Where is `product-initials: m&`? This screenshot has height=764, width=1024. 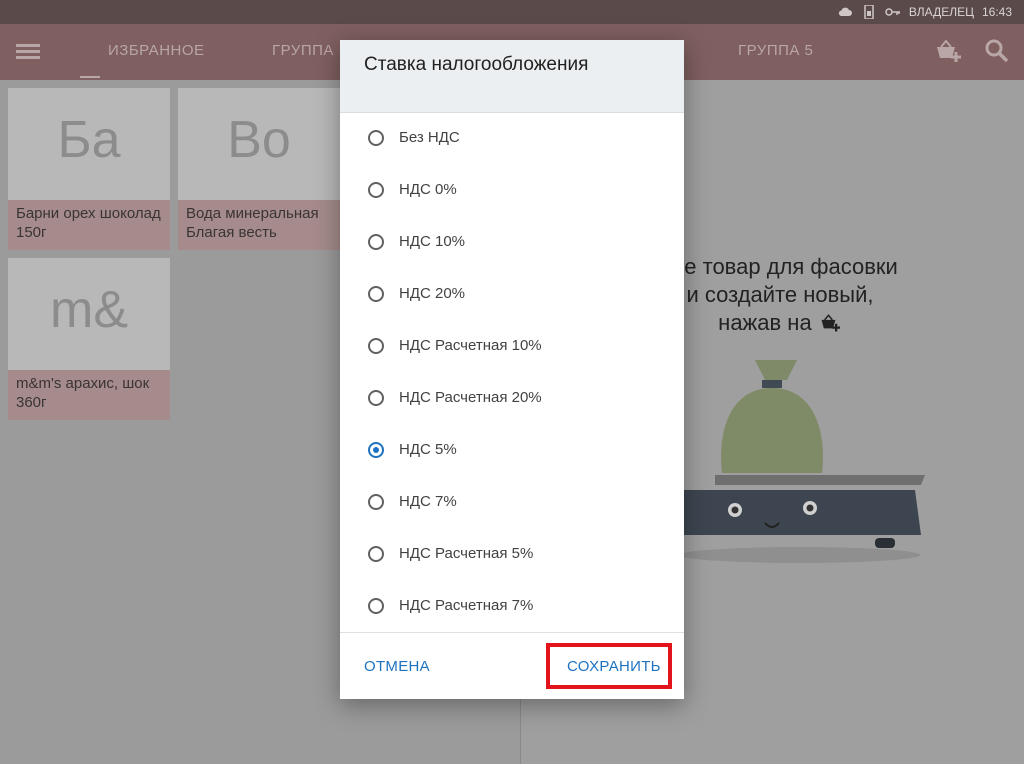
product-initials: m& is located at coordinates (89, 310).